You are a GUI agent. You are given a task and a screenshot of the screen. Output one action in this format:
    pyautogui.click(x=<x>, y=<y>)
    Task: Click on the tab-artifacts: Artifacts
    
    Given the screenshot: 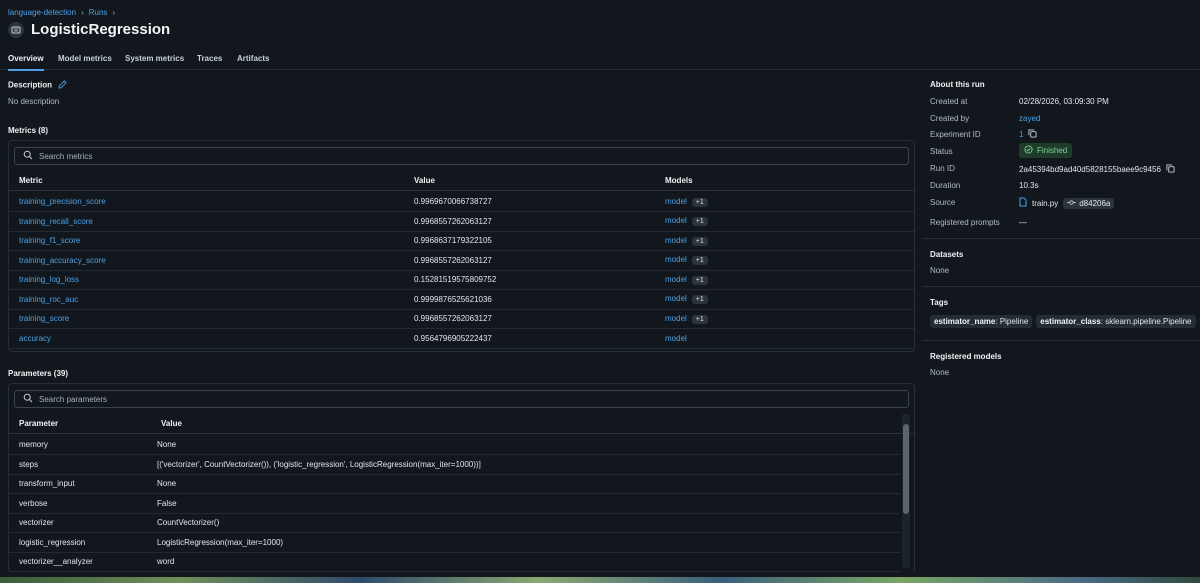 What is the action you would take?
    pyautogui.click(x=253, y=61)
    